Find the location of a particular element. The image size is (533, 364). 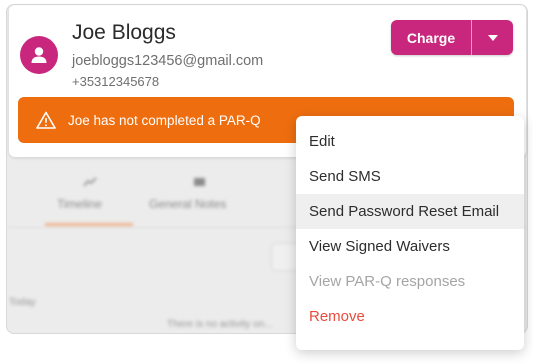

menu-item-view-parq-responses: View PAR-Q responses is located at coordinates (387, 281).